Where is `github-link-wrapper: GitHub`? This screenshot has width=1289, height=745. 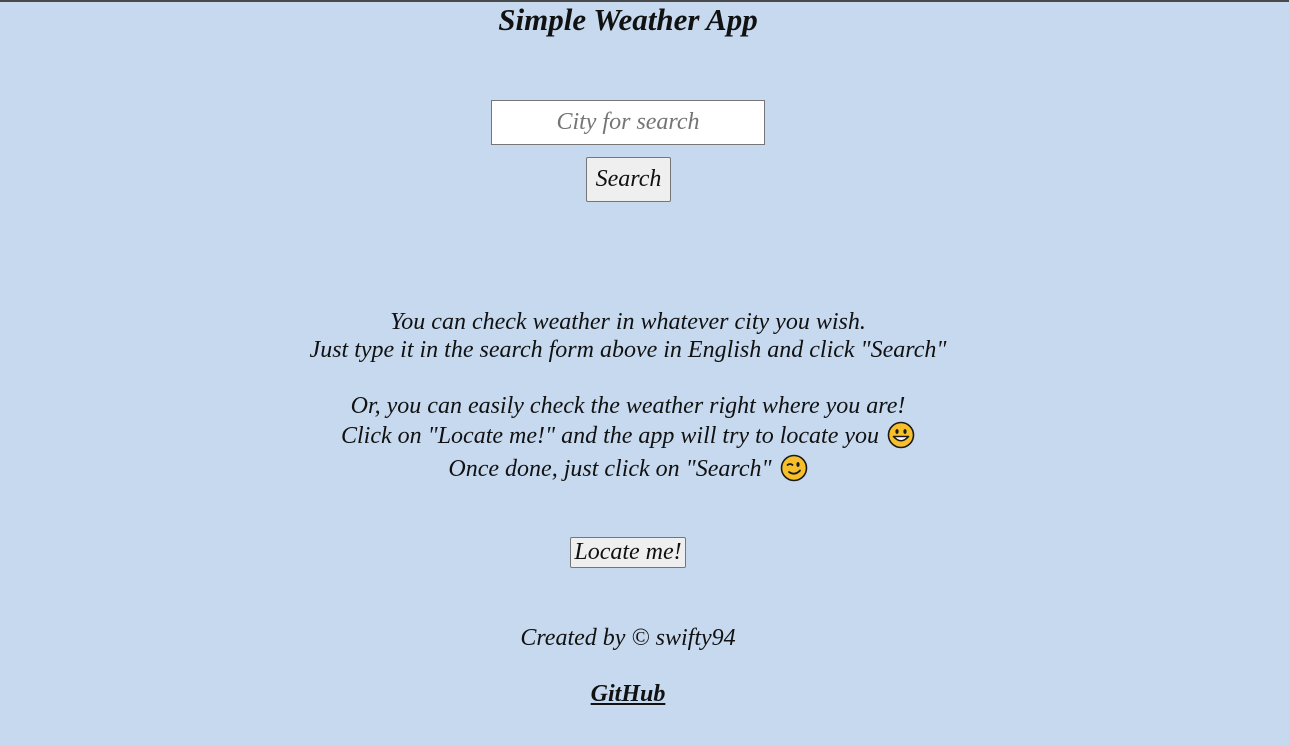 github-link-wrapper: GitHub is located at coordinates (628, 694).